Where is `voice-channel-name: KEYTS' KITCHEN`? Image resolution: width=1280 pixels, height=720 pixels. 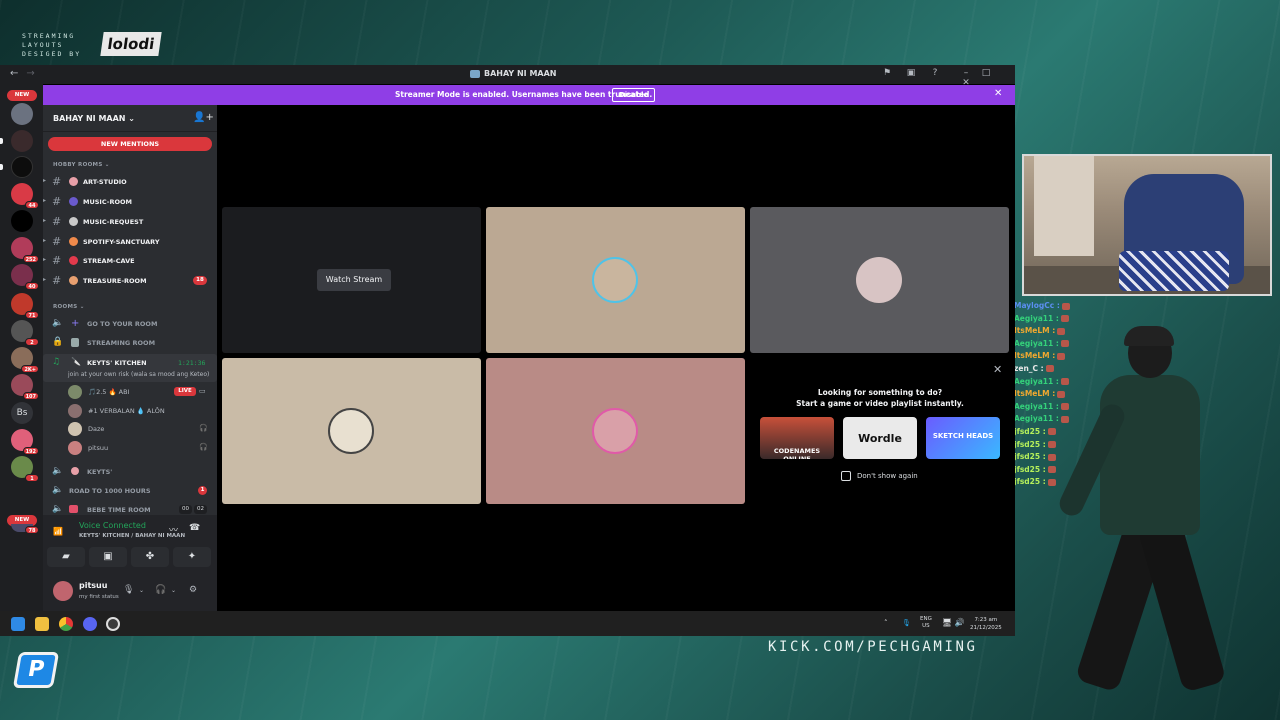 voice-channel-name: KEYTS' KITCHEN is located at coordinates (117, 363).